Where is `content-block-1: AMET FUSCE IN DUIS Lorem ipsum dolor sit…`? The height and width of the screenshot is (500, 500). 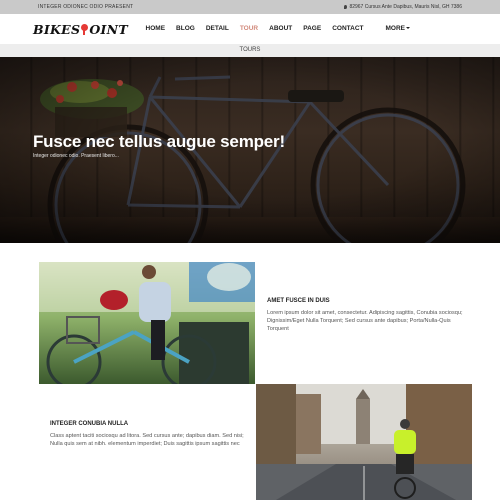 content-block-1: AMET FUSCE IN DUIS Lorem ipsum dolor sit… is located at coordinates (367, 315).